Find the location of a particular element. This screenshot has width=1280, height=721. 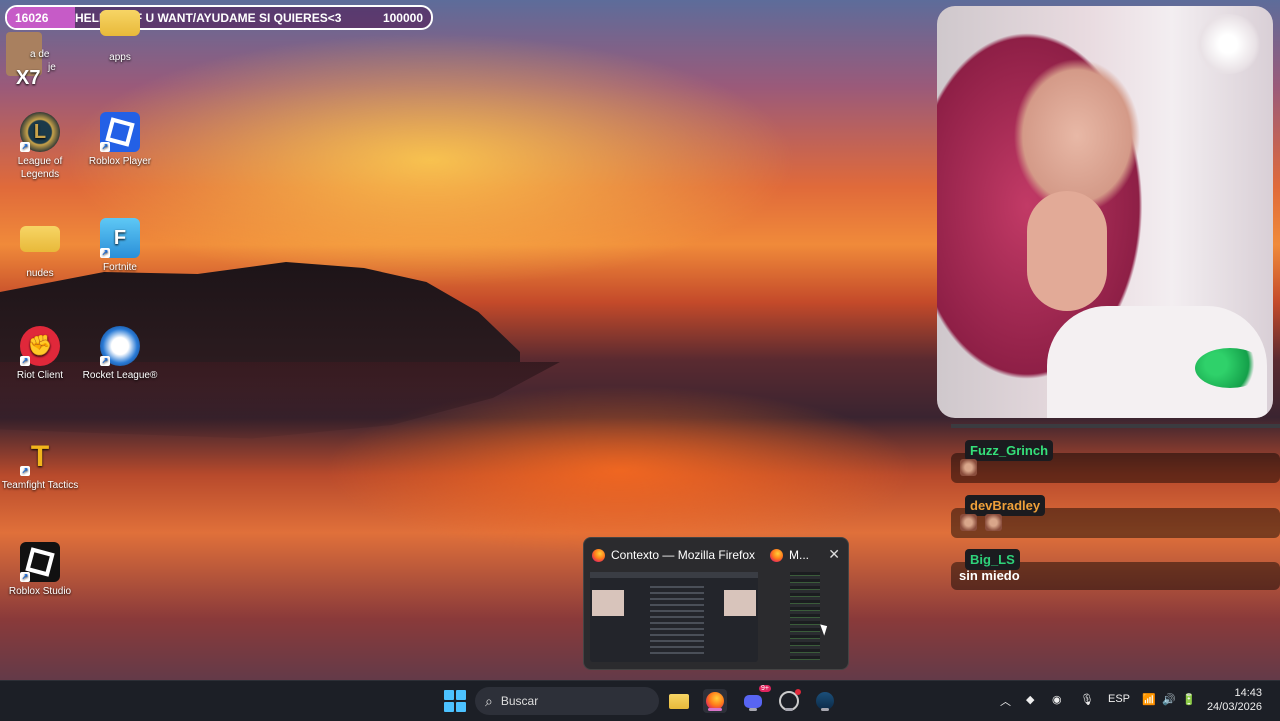

chat-divider is located at coordinates (1115, 426).